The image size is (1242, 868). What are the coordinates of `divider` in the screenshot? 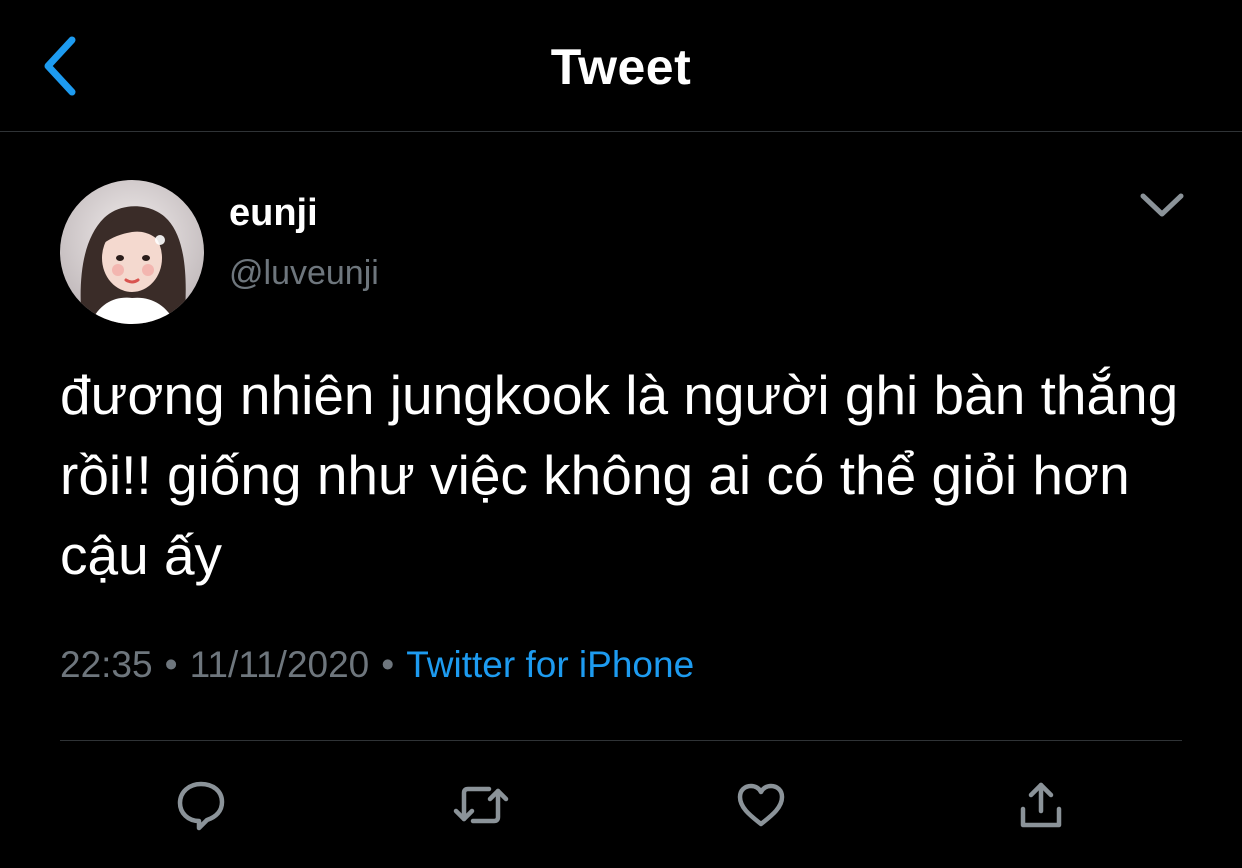 It's located at (621, 740).